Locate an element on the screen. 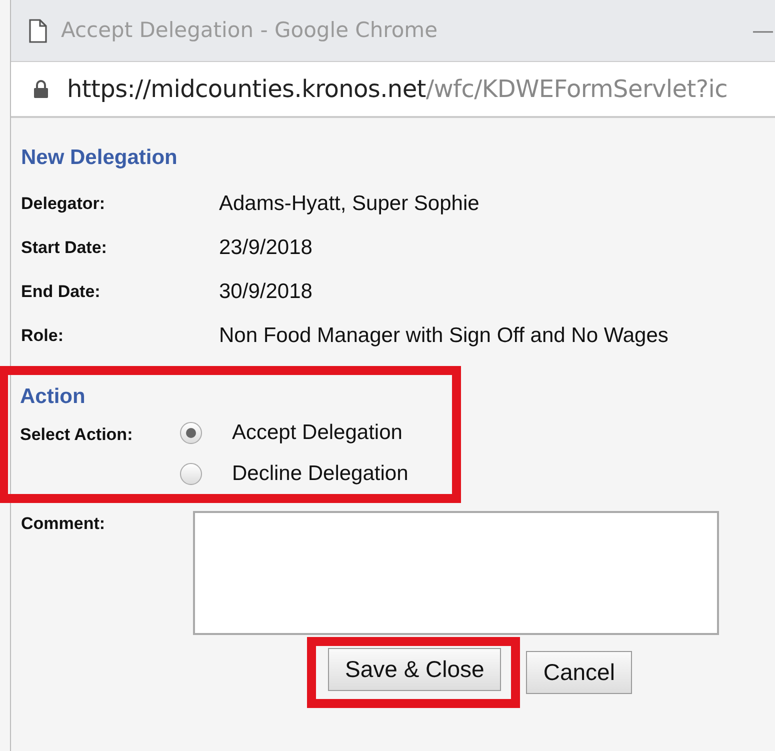 The height and width of the screenshot is (751, 775). field-value: 30/9/2018 is located at coordinates (265, 291).